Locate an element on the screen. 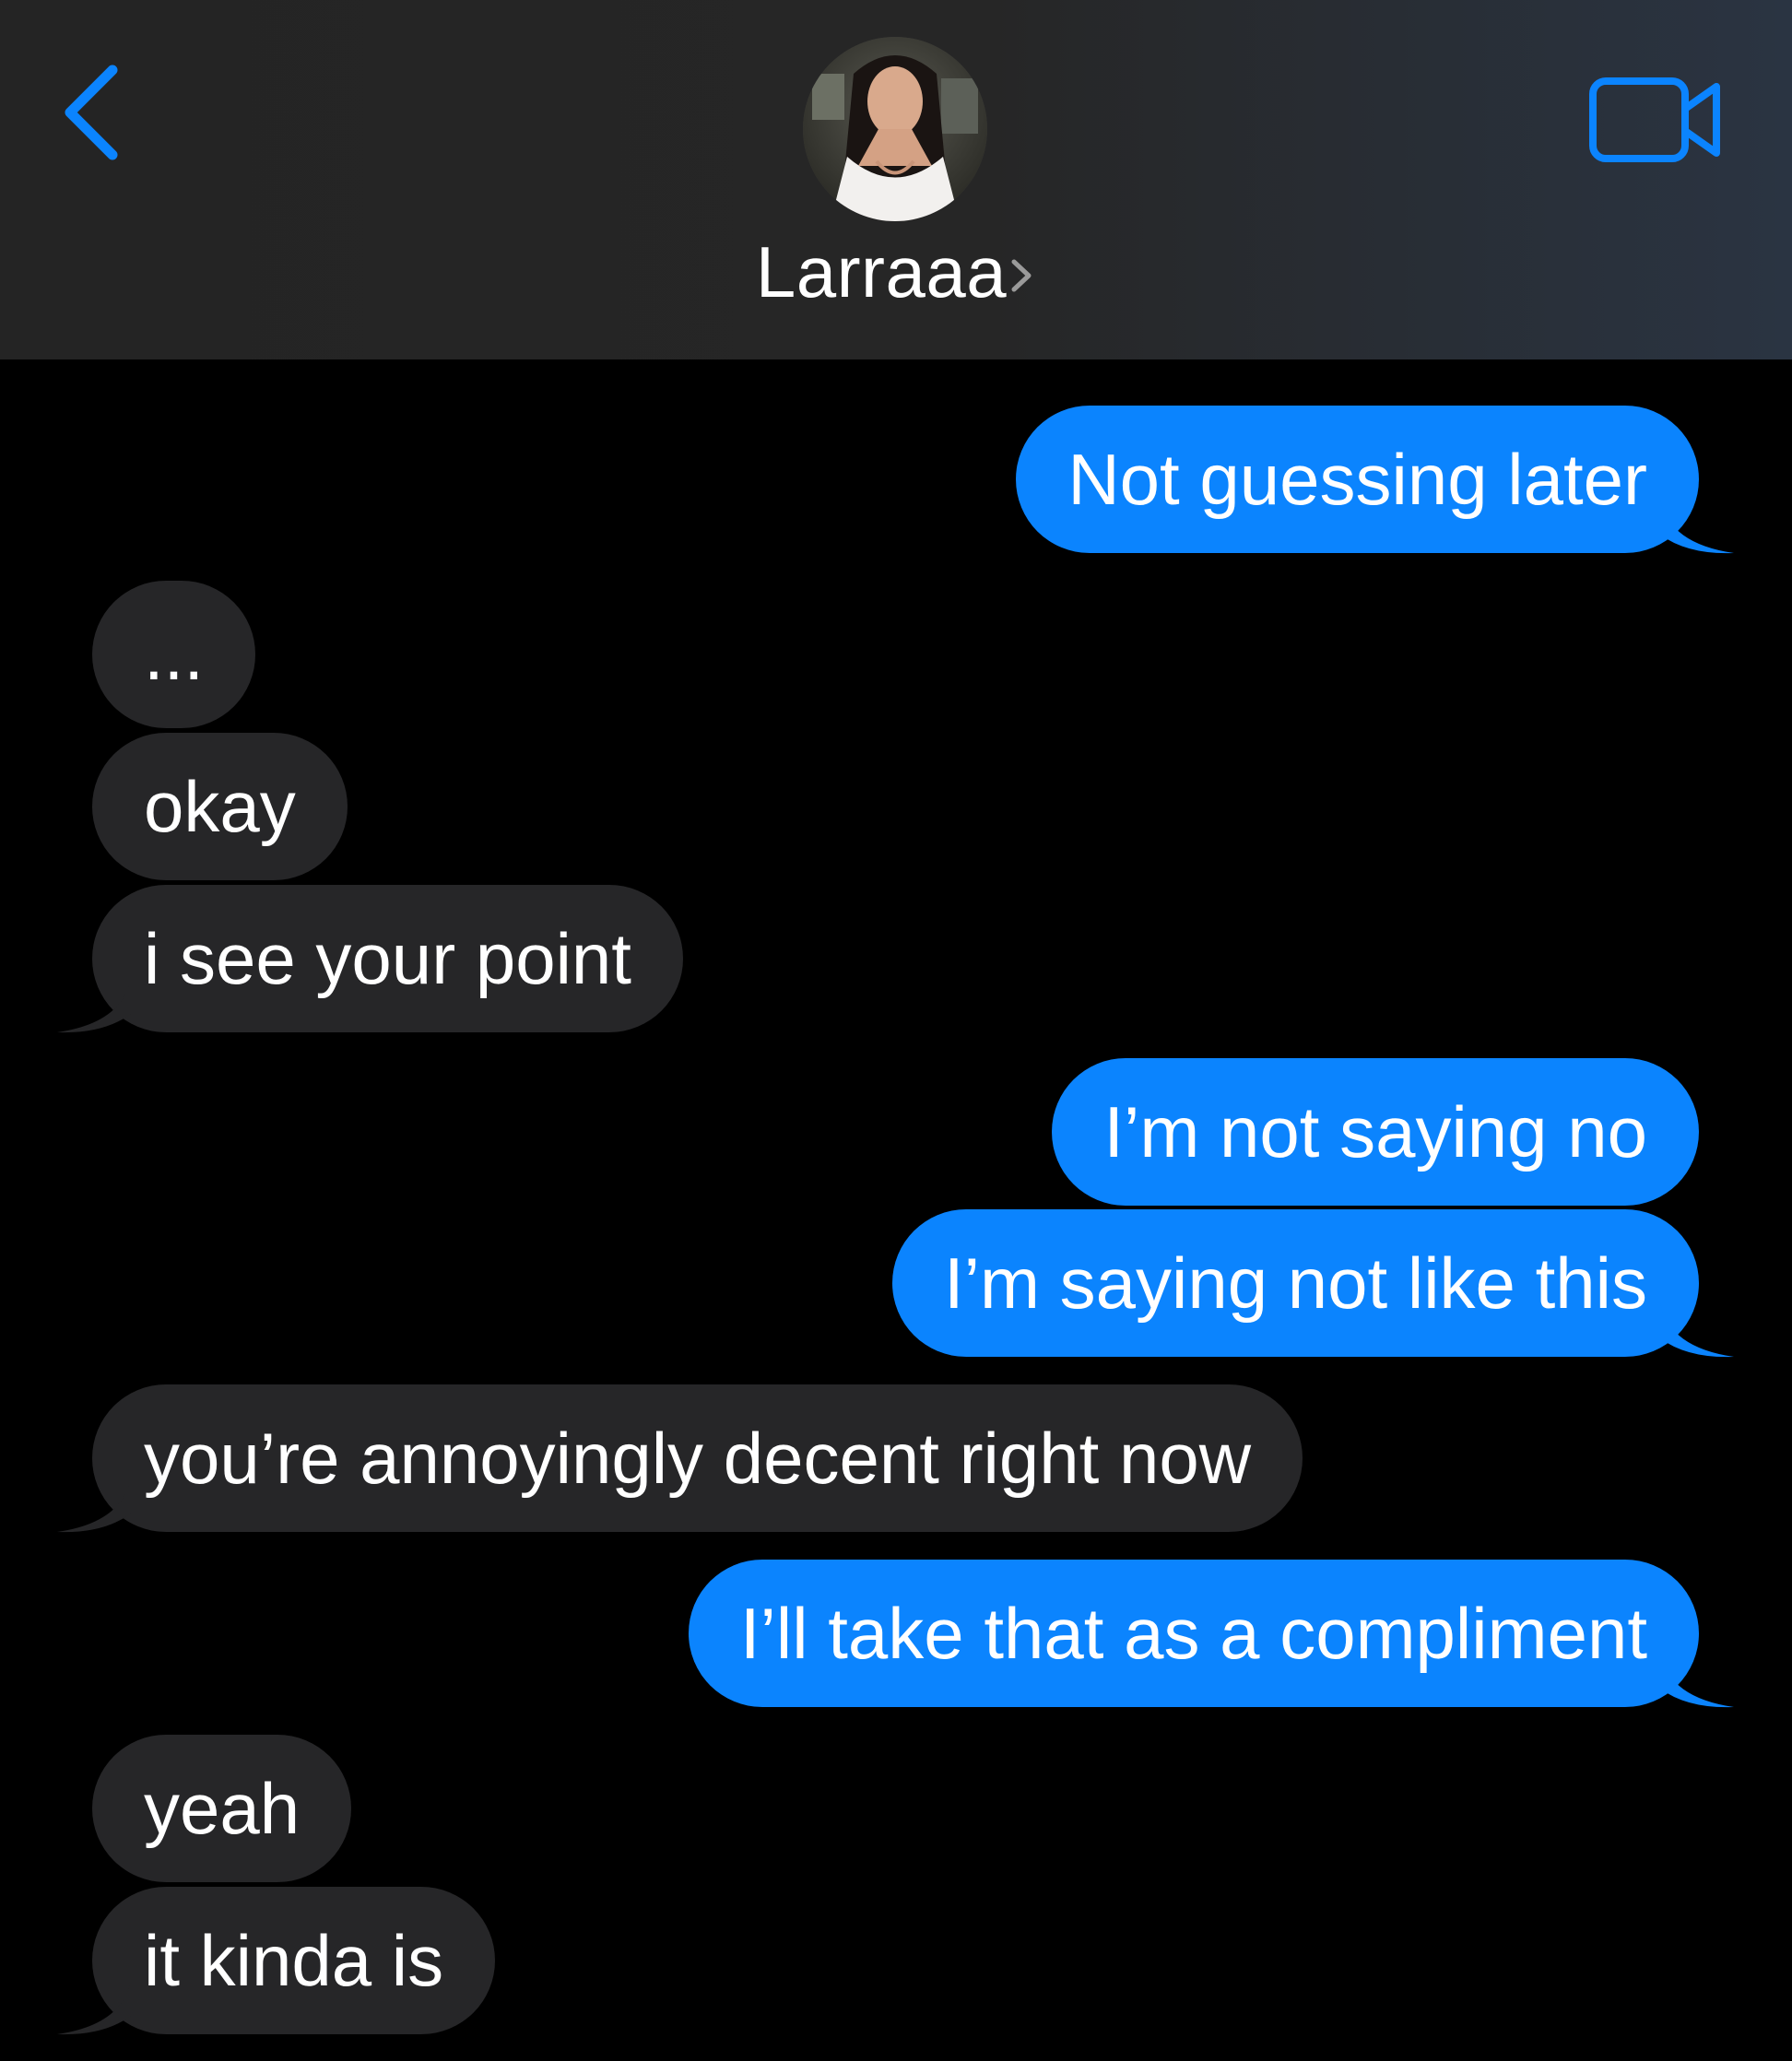  message-bubble-received: it kinda is is located at coordinates (276, 1961).